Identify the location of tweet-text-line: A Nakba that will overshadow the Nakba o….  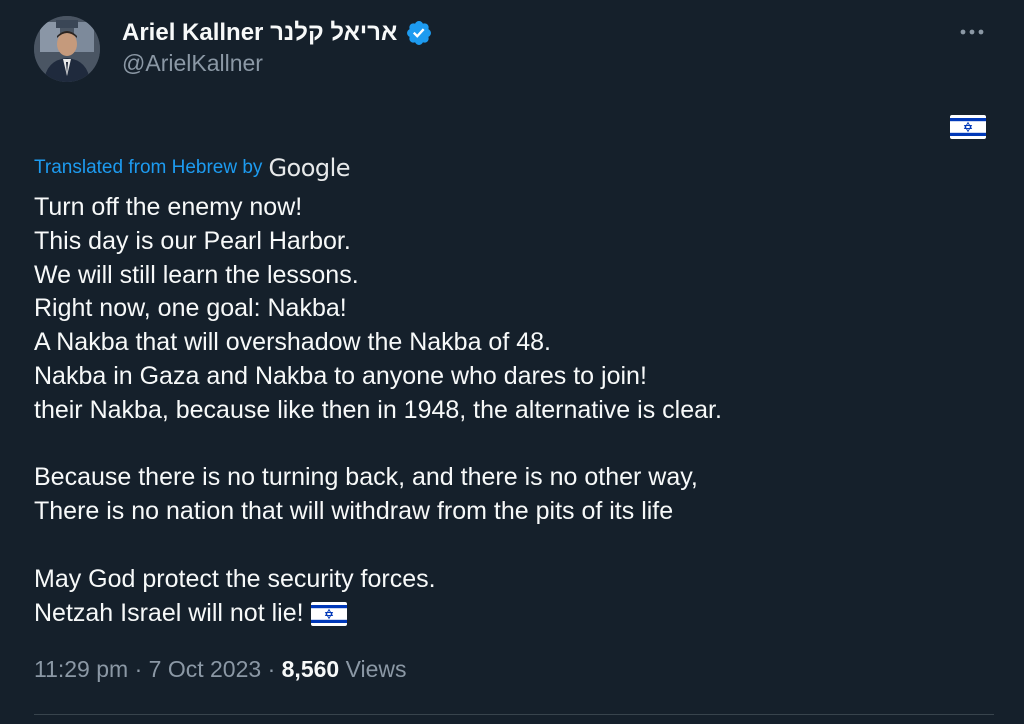
(292, 342).